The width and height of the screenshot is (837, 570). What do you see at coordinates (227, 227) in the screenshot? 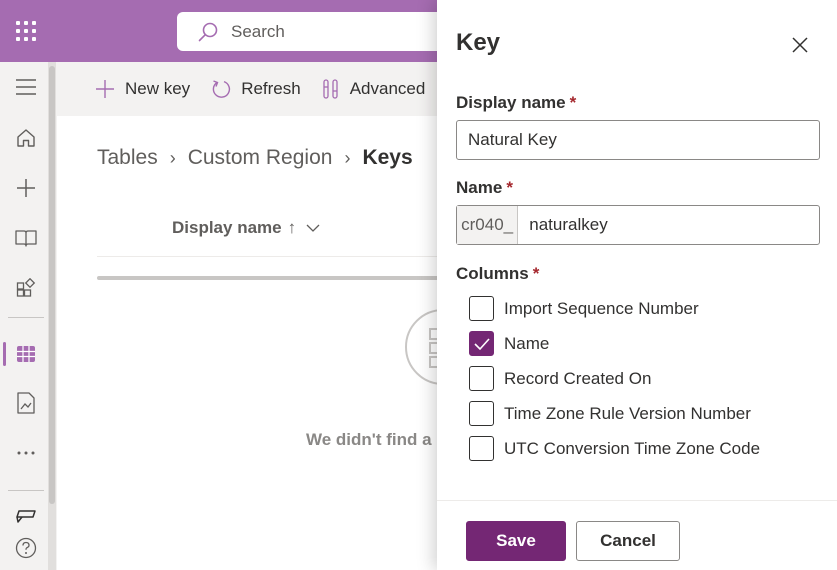
I see `column-header-label: Display name` at bounding box center [227, 227].